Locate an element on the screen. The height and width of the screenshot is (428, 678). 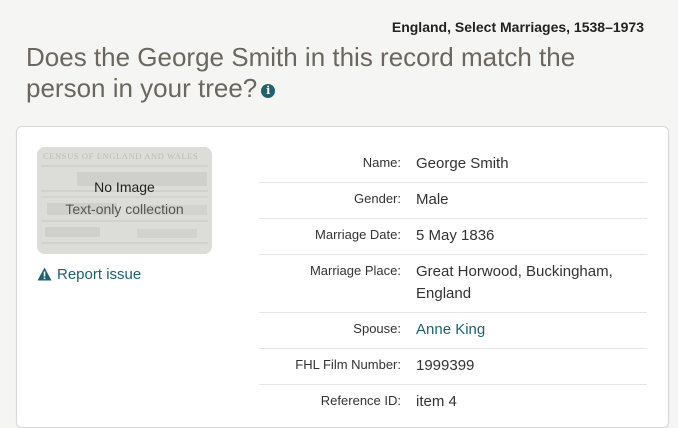
record-row: Marriage Date: 5 May 1836 is located at coordinates (453, 237).